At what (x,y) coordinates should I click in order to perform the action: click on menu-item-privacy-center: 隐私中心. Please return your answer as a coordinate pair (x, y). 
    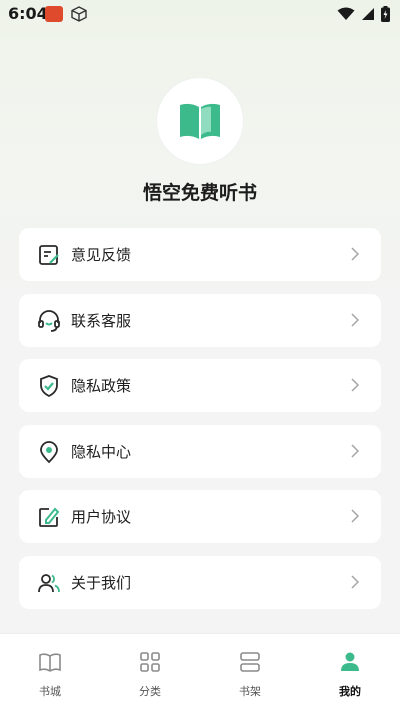
    Looking at the image, I should click on (200, 451).